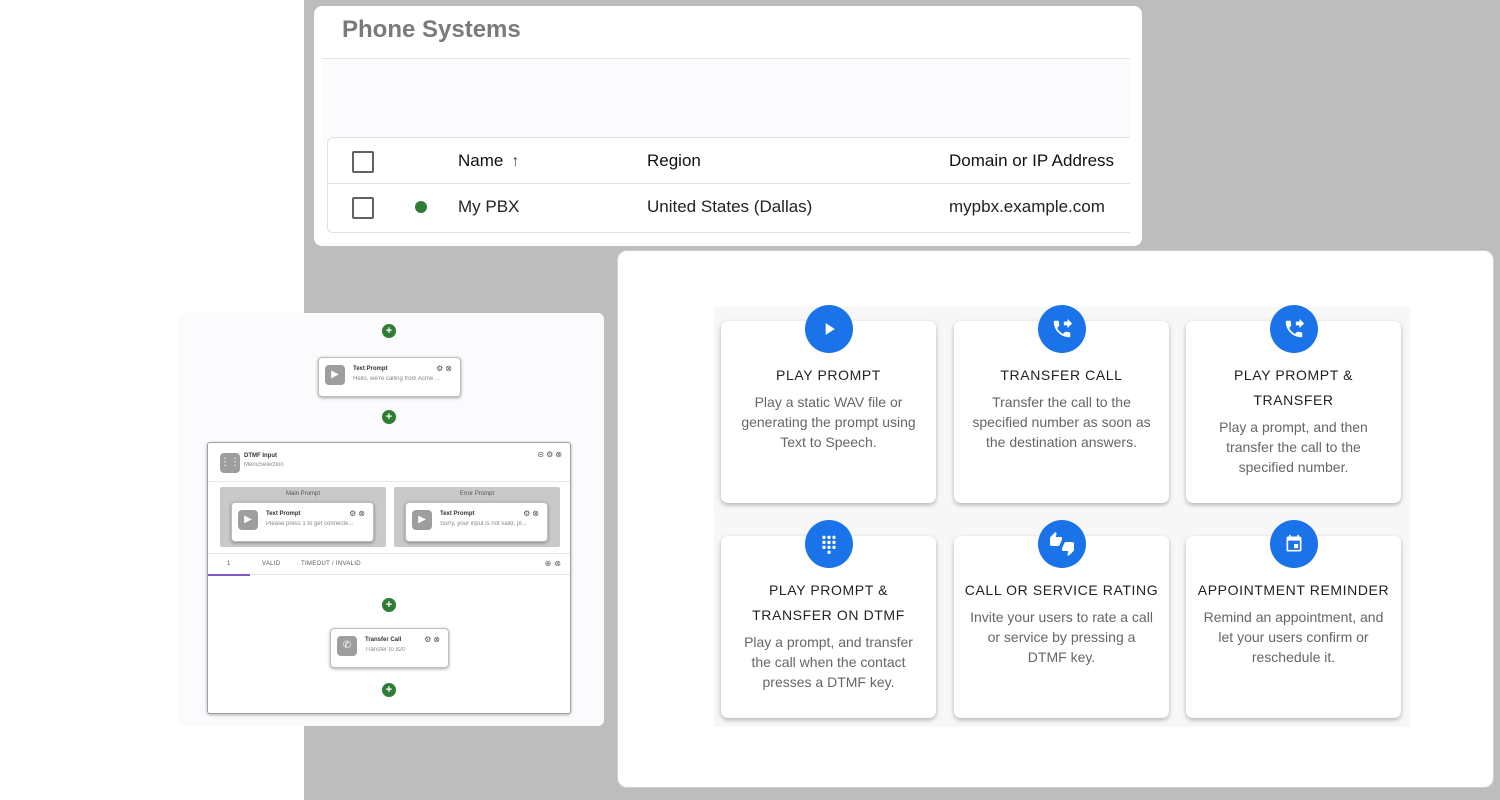 This screenshot has width=1500, height=800. Describe the element at coordinates (230, 463) in the screenshot. I see `dialpad-icon: ⋮⋮` at that location.